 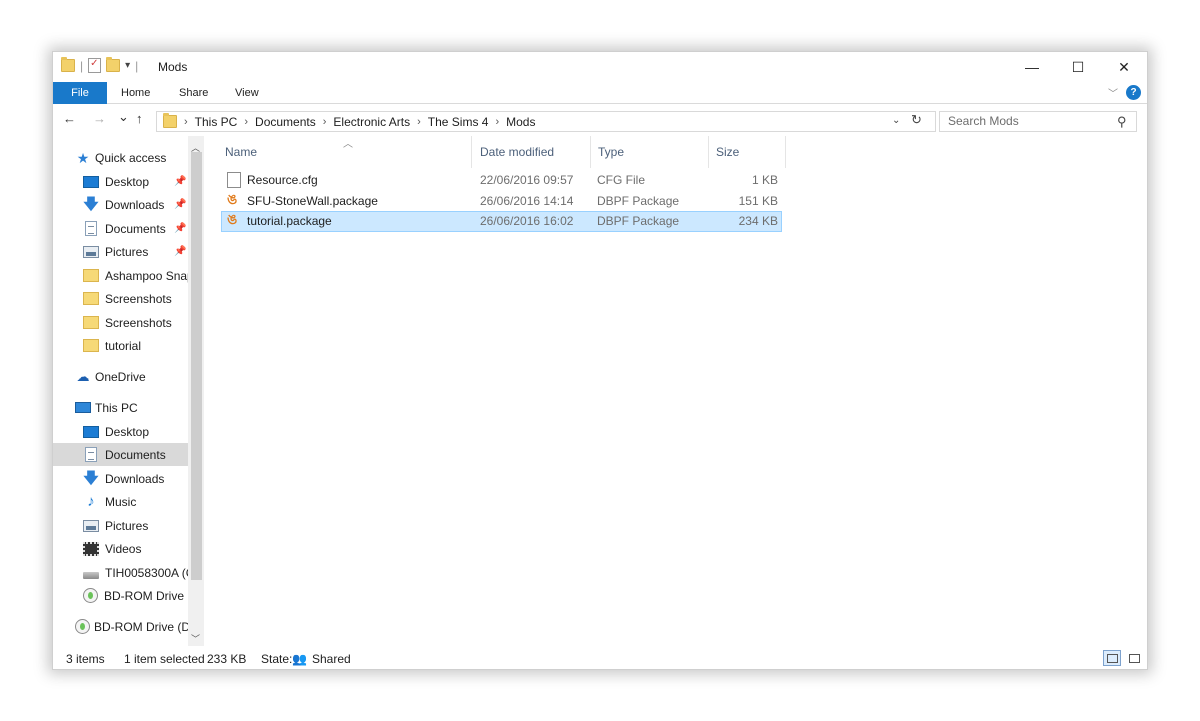 What do you see at coordinates (527, 201) in the screenshot?
I see `file-date: 26/06/2016 14:14` at bounding box center [527, 201].